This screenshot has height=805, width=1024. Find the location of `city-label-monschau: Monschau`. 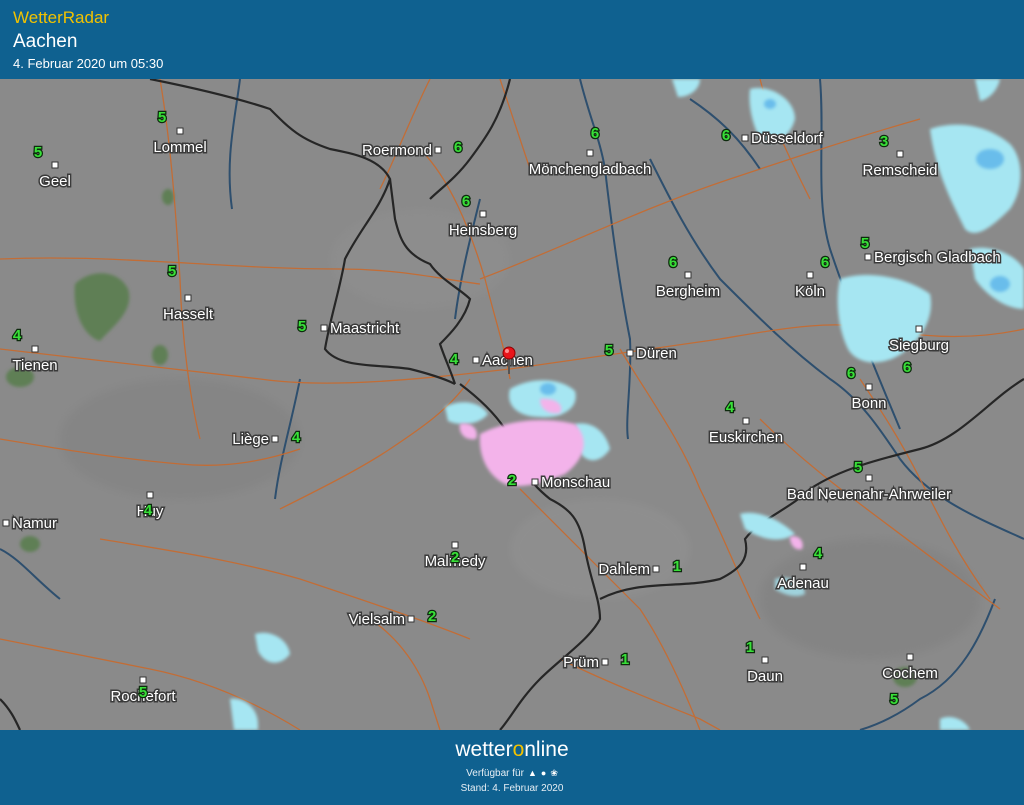

city-label-monschau: Monschau is located at coordinates (575, 482).